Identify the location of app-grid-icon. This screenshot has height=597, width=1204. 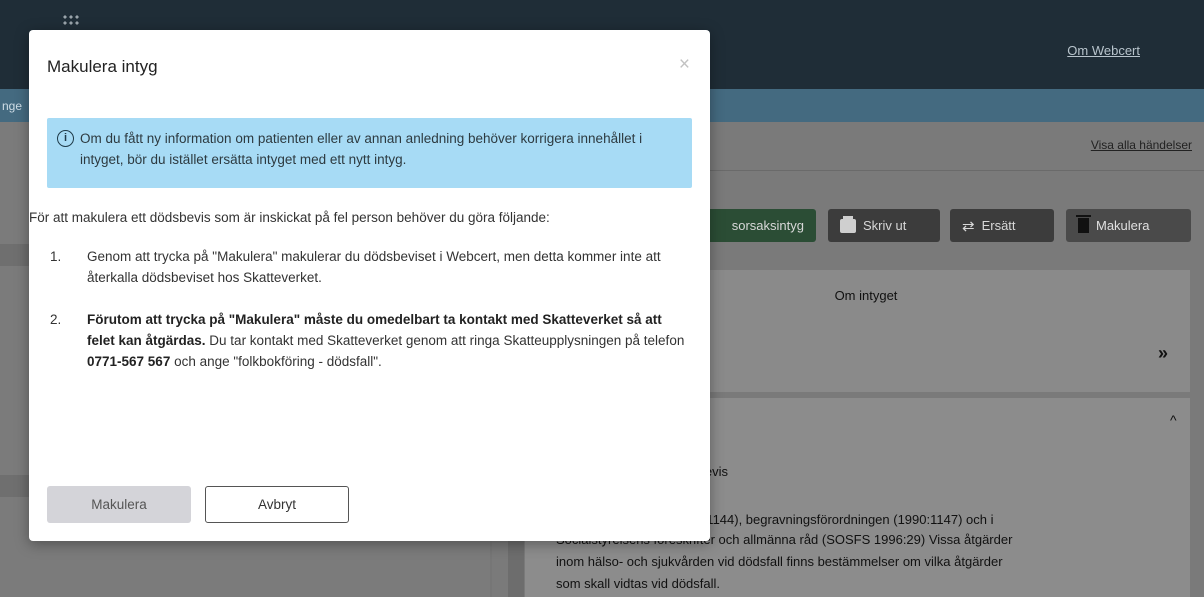
(71, 20).